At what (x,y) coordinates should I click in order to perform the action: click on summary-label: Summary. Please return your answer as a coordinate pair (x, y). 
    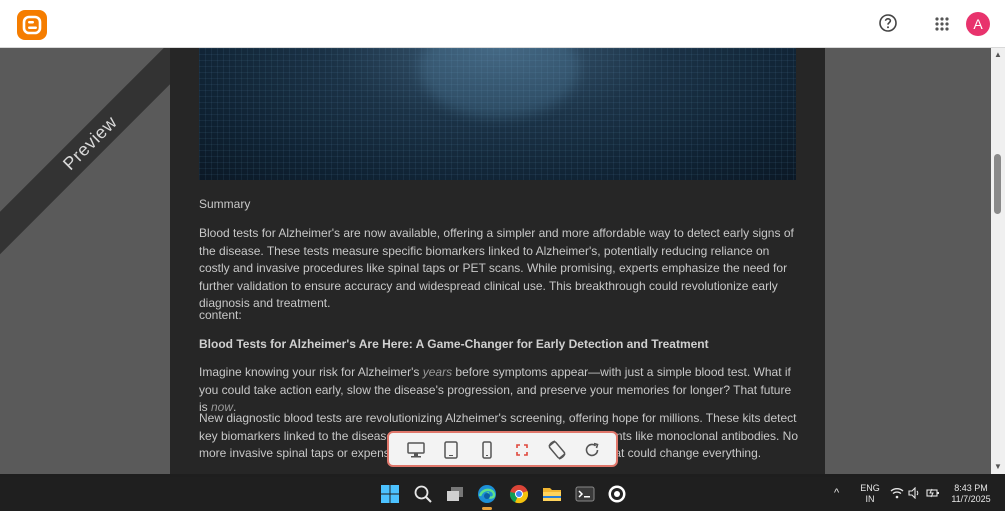
    Looking at the image, I should click on (225, 204).